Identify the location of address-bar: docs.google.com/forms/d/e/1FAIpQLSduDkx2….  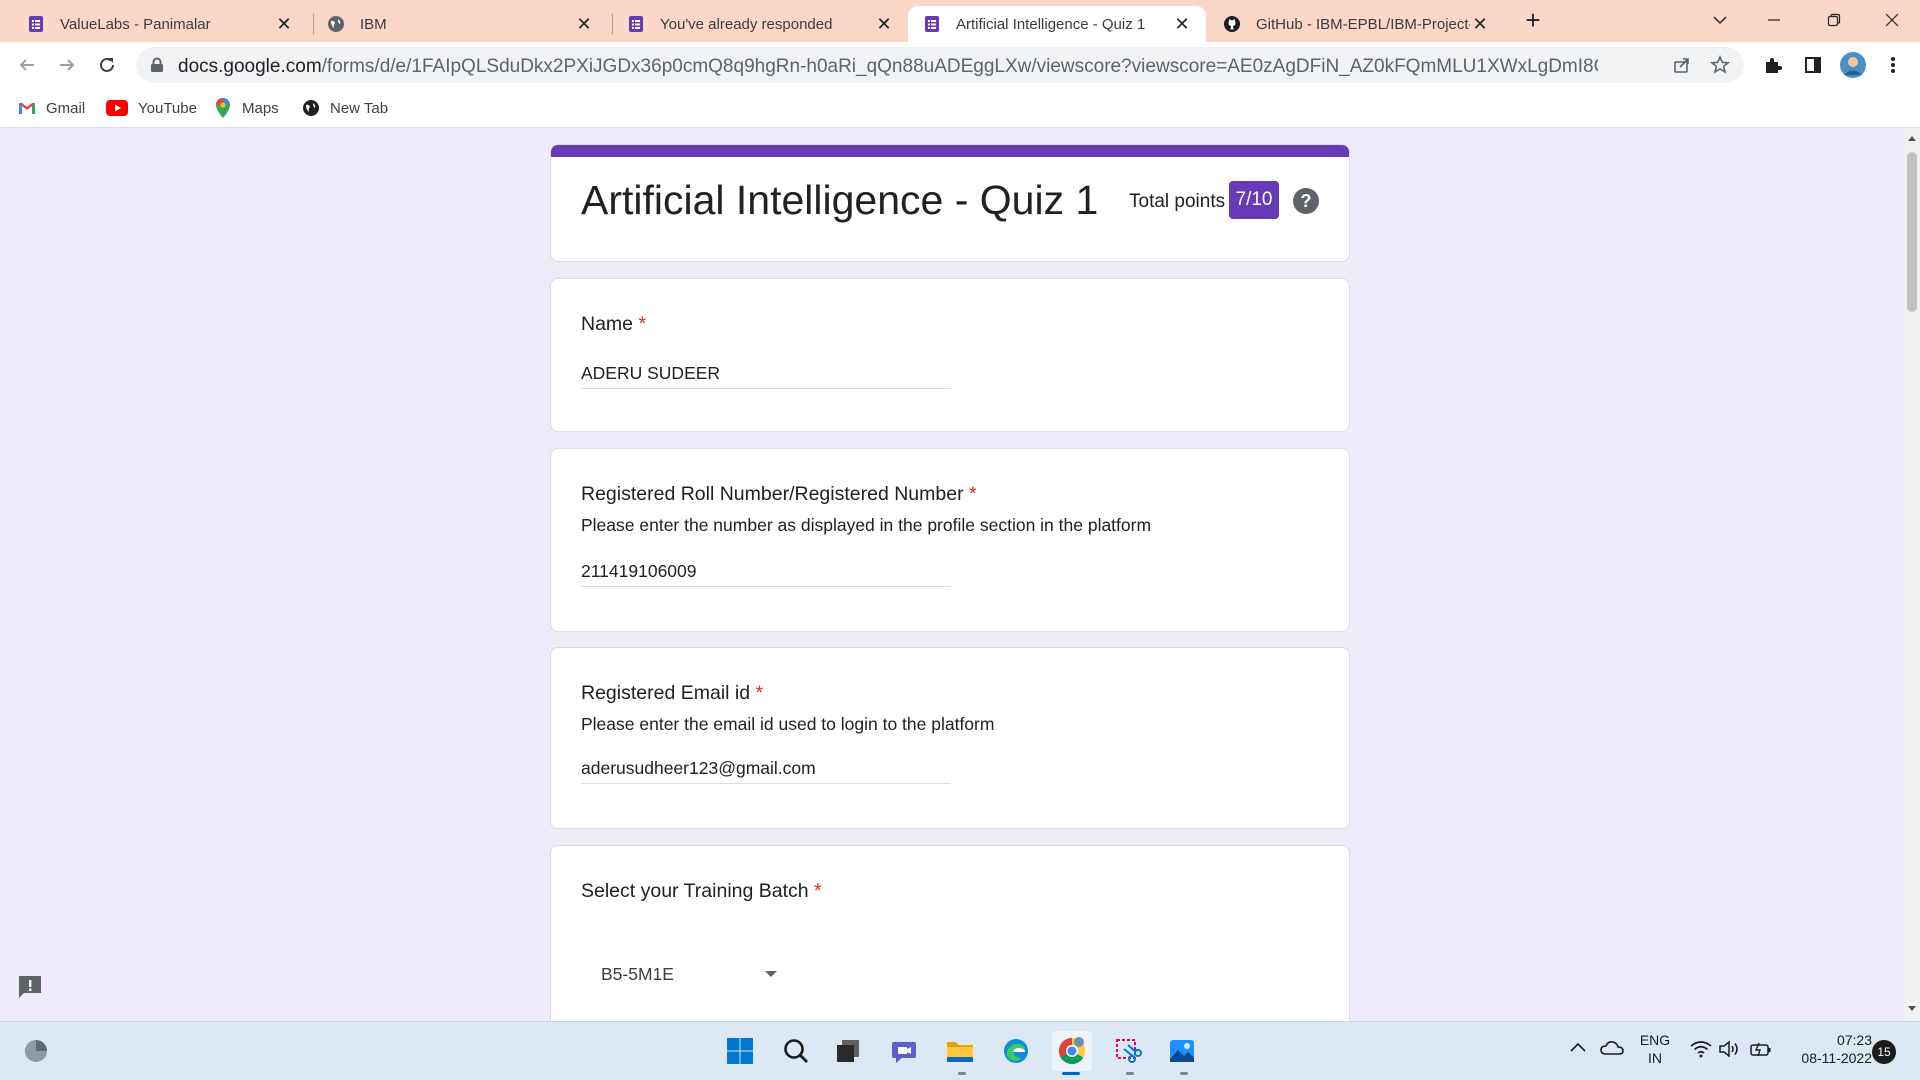
(940, 65).